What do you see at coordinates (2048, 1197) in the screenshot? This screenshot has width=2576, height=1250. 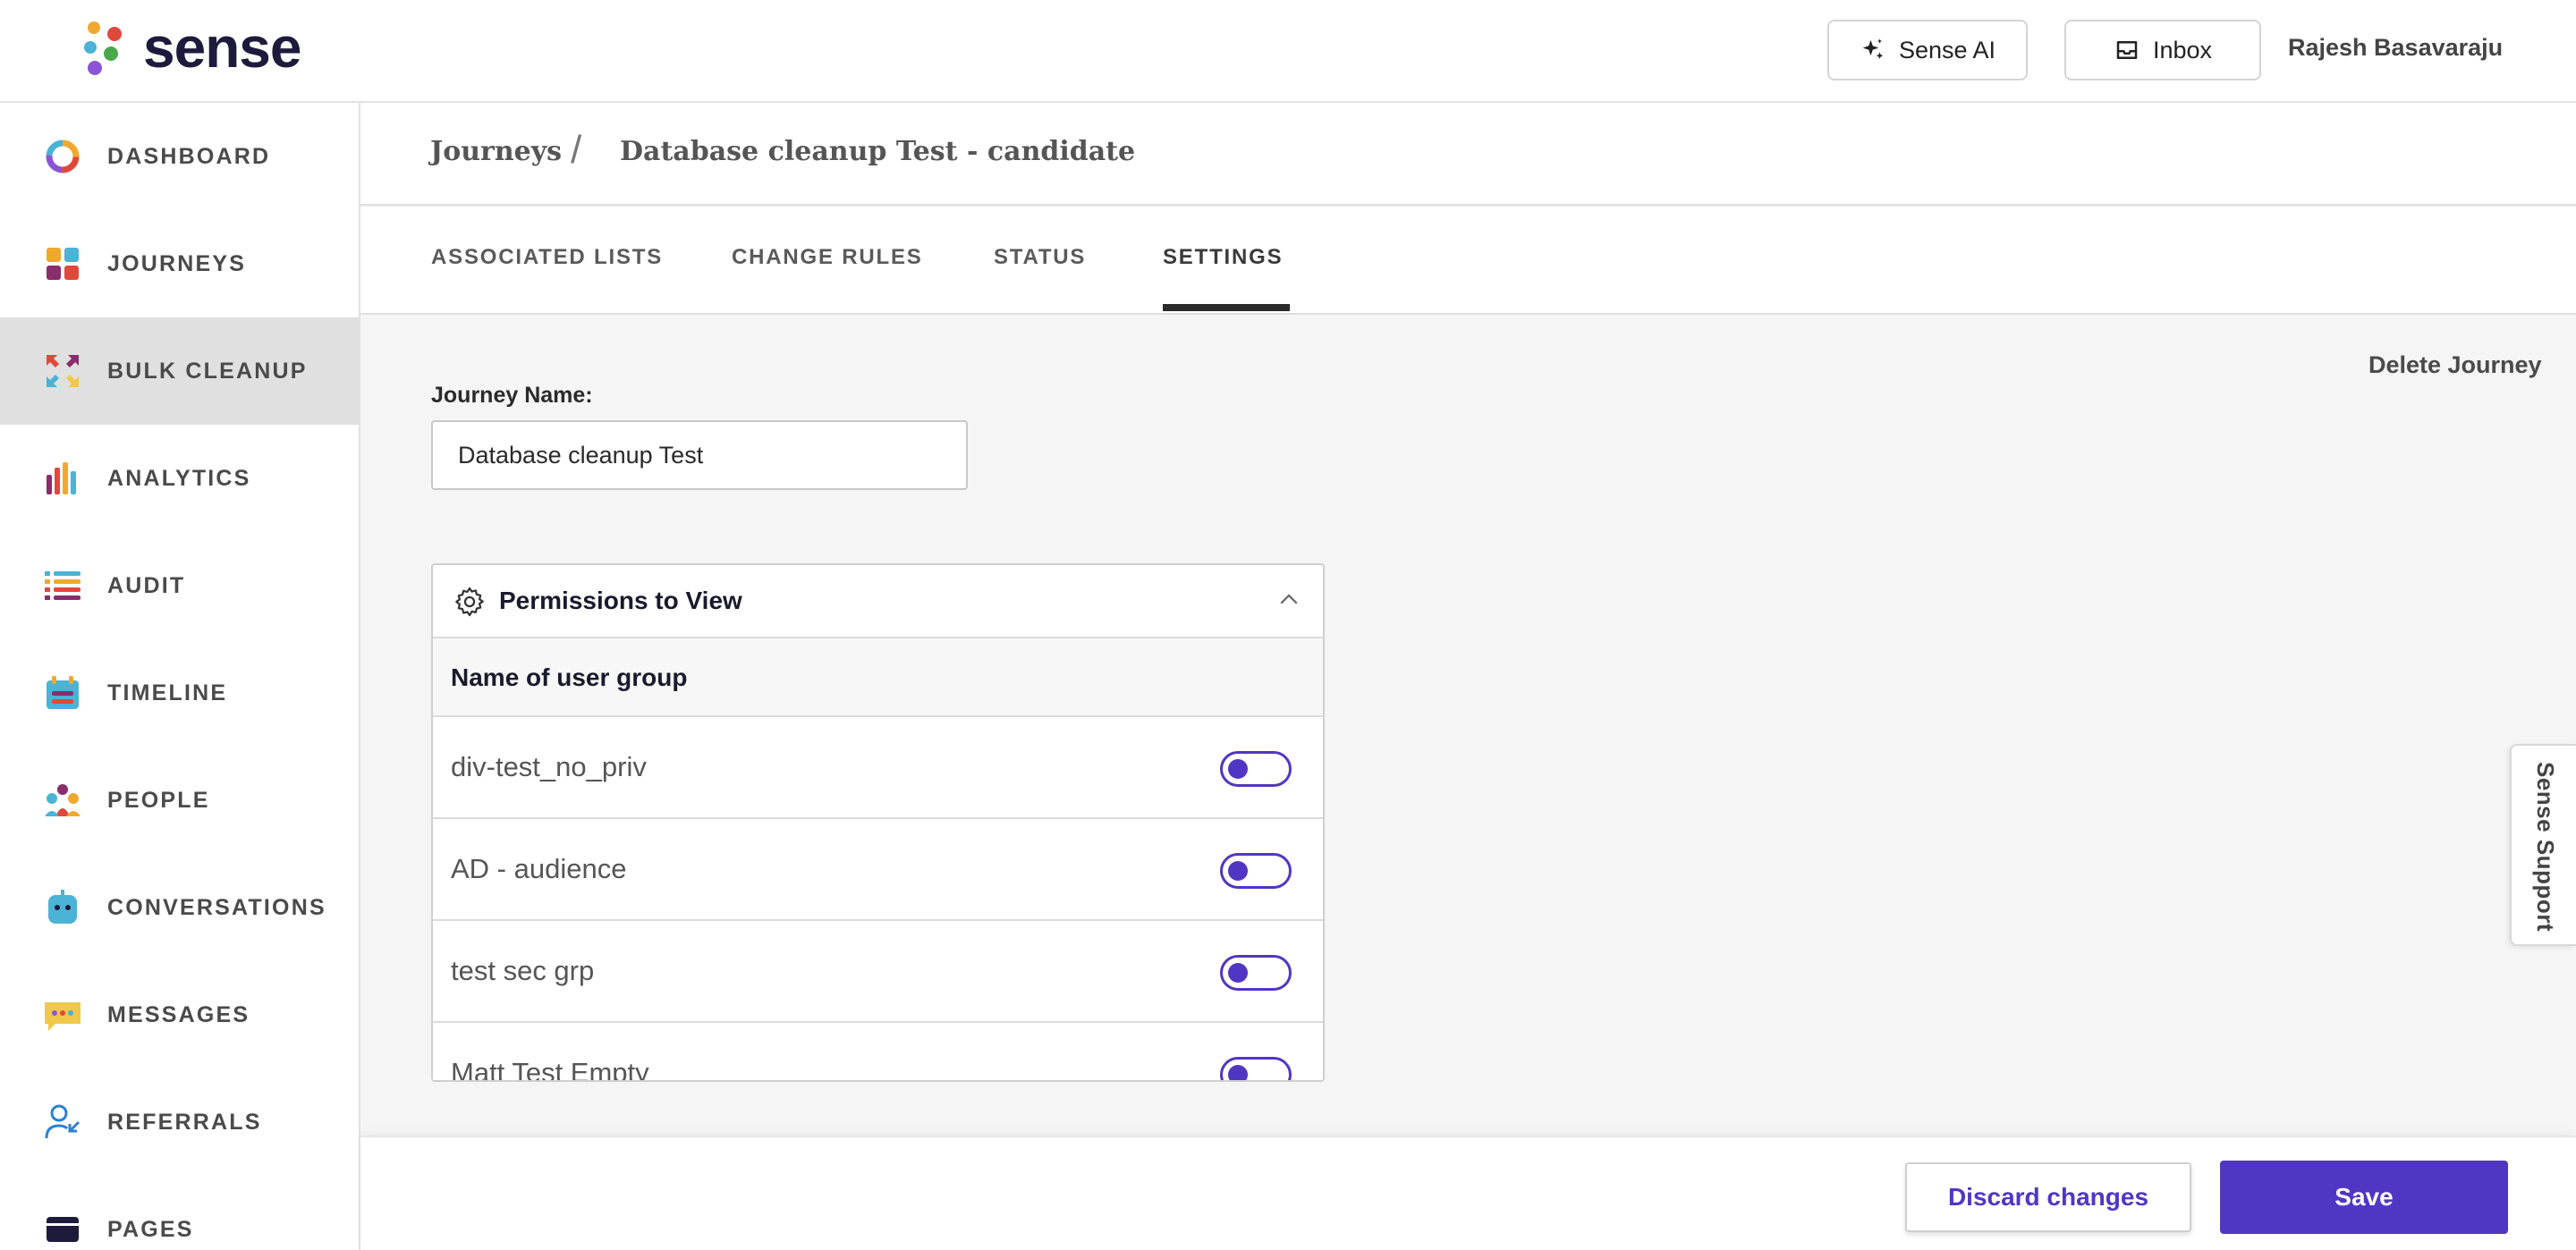 I see `discard-changes-button: Discard changes` at bounding box center [2048, 1197].